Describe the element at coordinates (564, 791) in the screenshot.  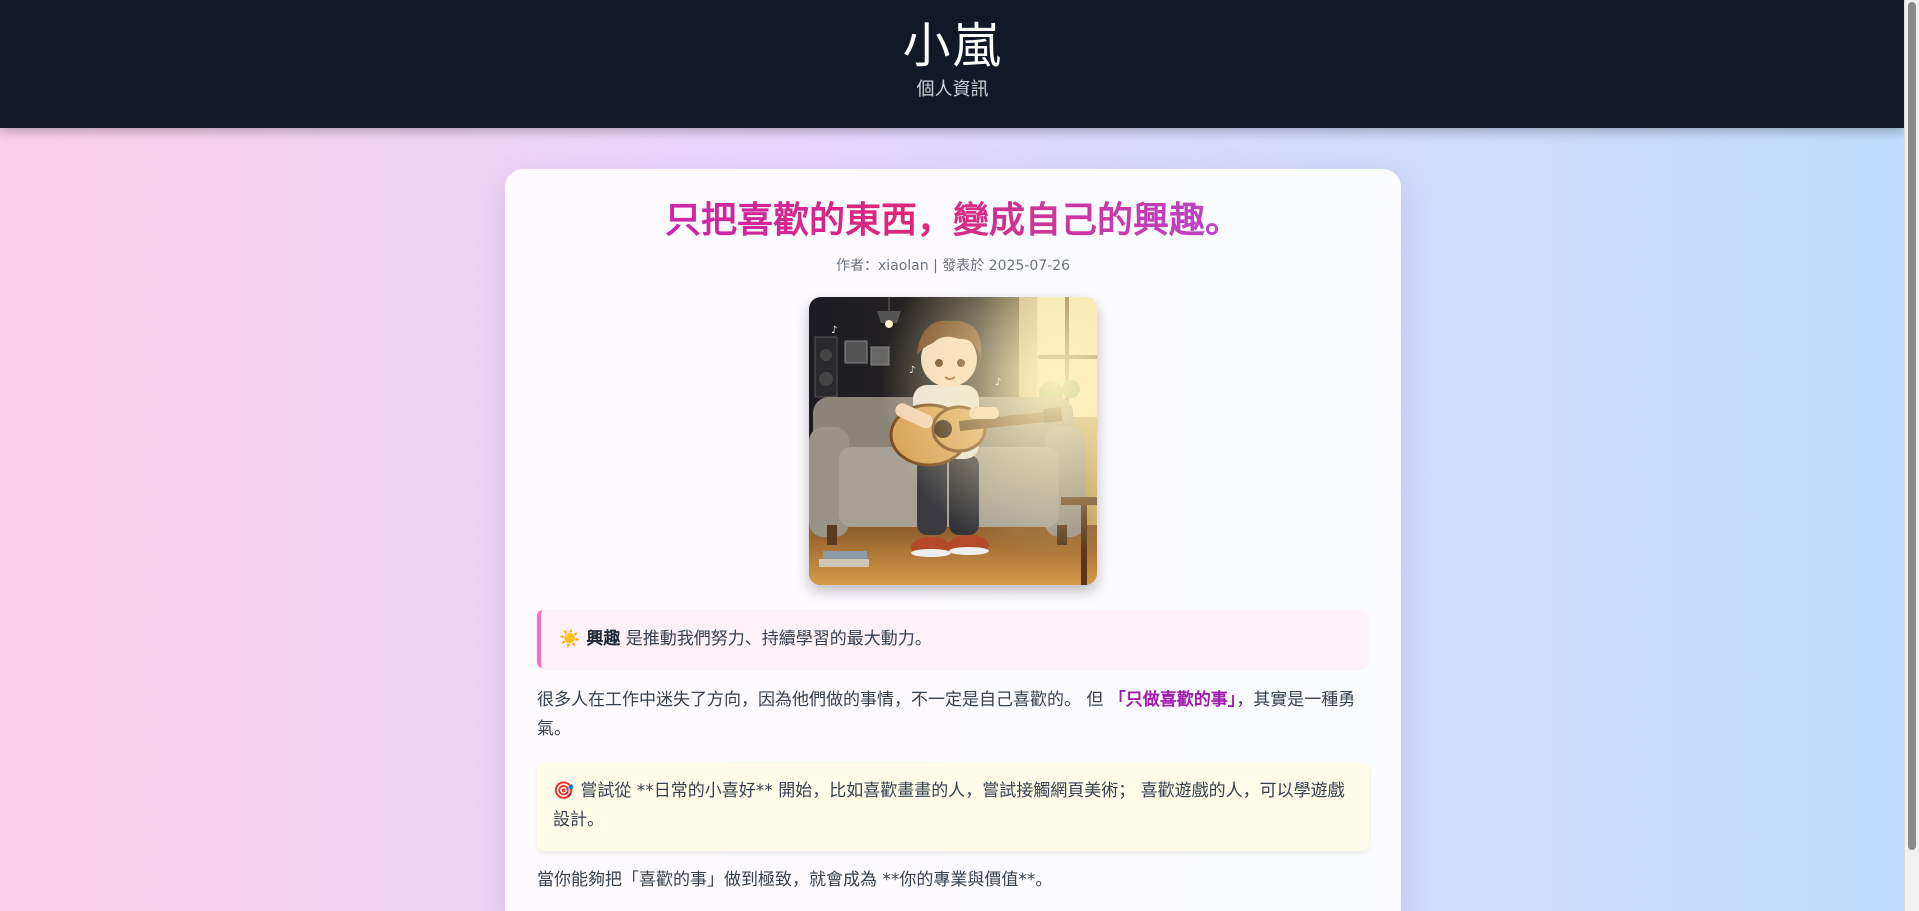
I see `target-icon: 🎯` at that location.